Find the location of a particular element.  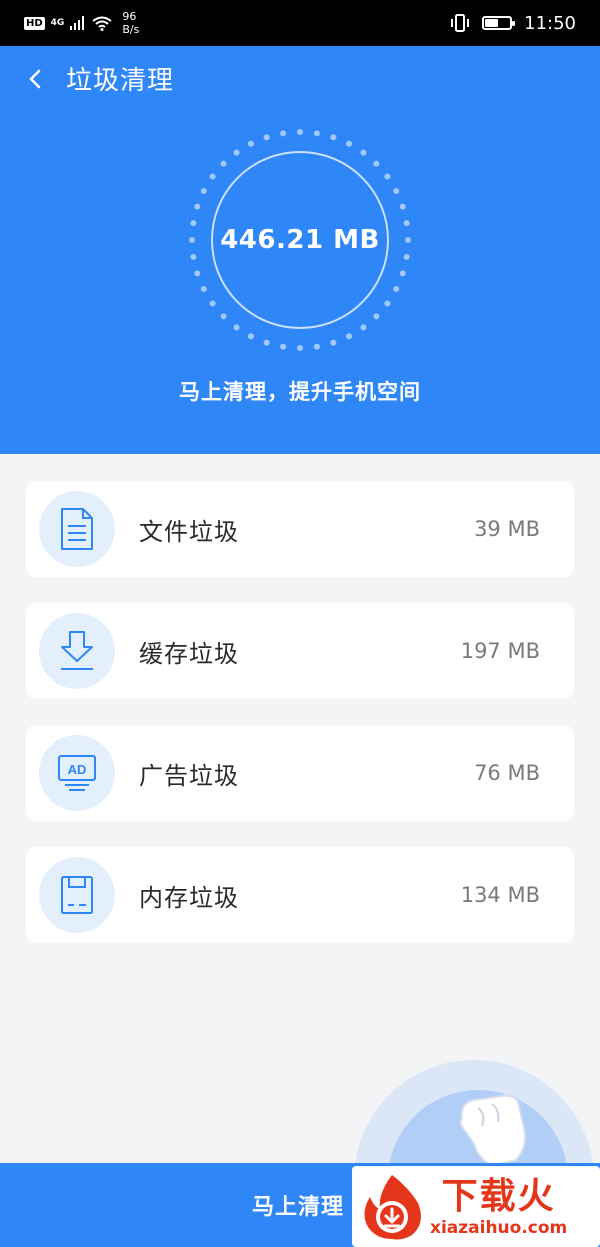

hand-pointer-icon is located at coordinates (492, 1131).